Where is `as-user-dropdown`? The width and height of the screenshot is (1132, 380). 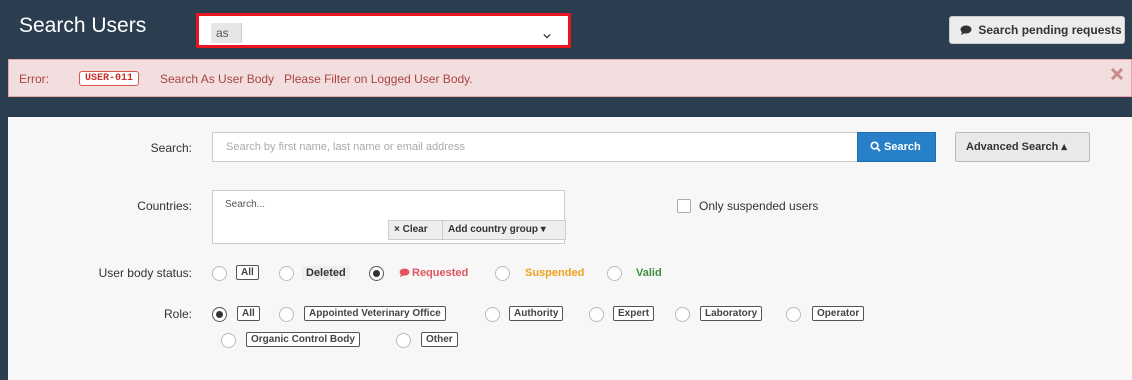 as-user-dropdown is located at coordinates (401, 33).